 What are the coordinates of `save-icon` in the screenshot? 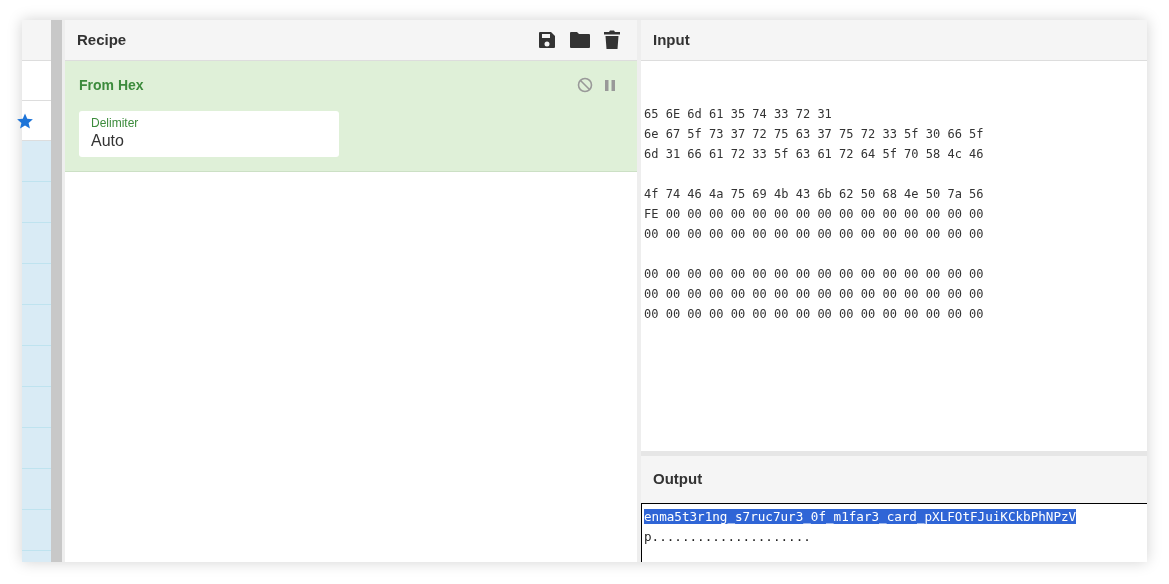 It's located at (547, 40).